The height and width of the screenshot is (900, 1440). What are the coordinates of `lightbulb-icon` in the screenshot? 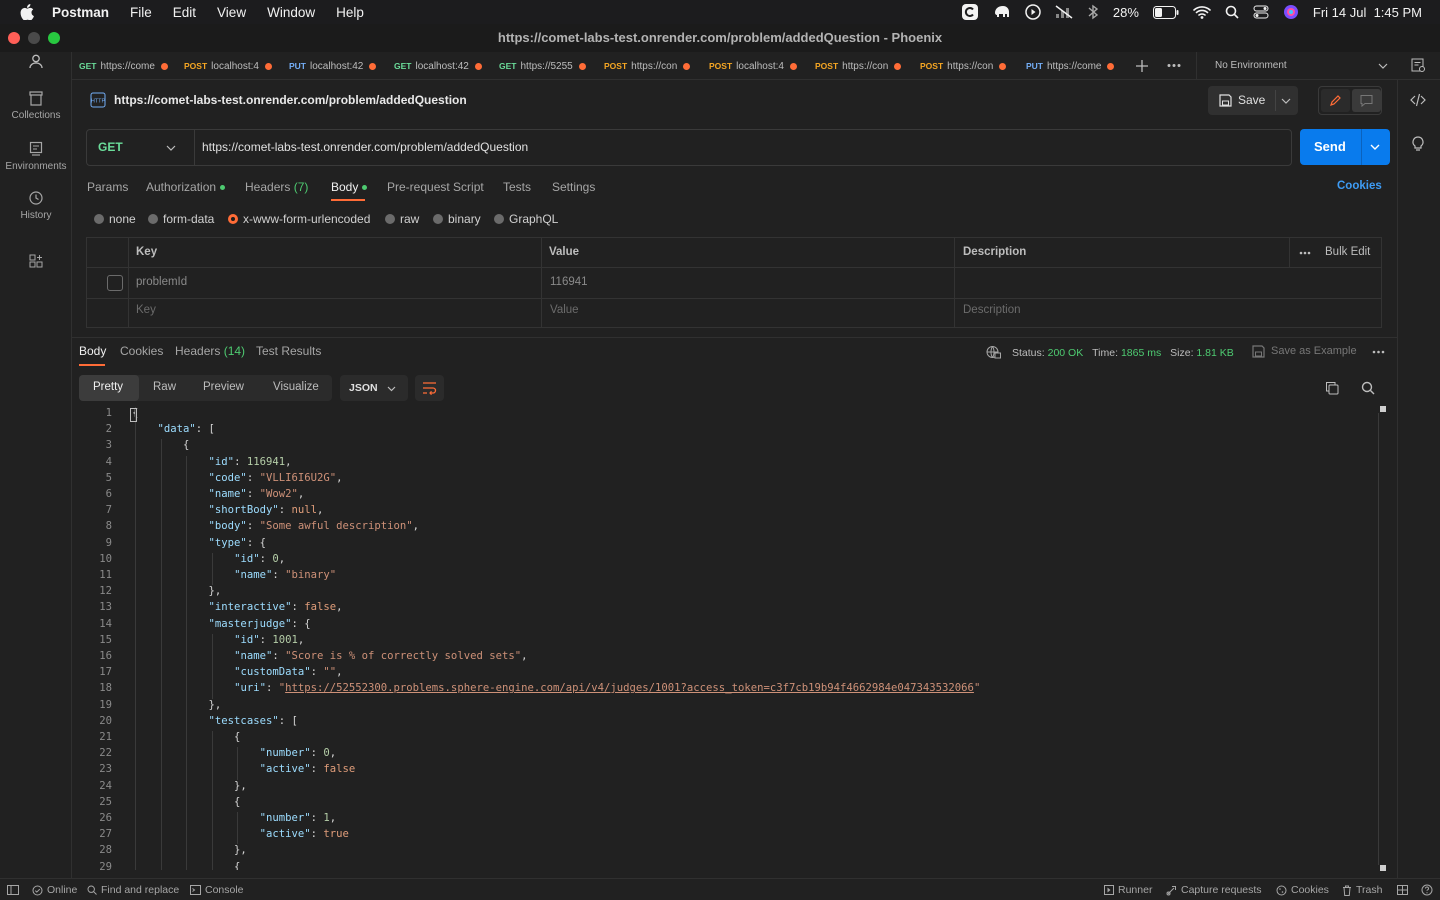 It's located at (1418, 144).